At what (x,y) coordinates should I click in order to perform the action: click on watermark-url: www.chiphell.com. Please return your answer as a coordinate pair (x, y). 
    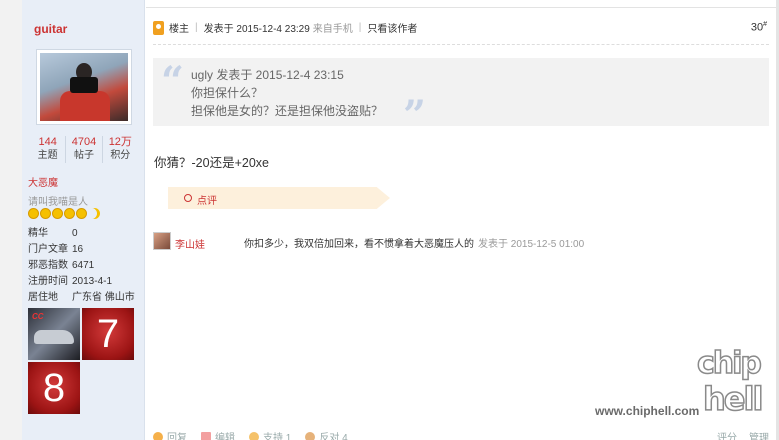
    Looking at the image, I should click on (647, 411).